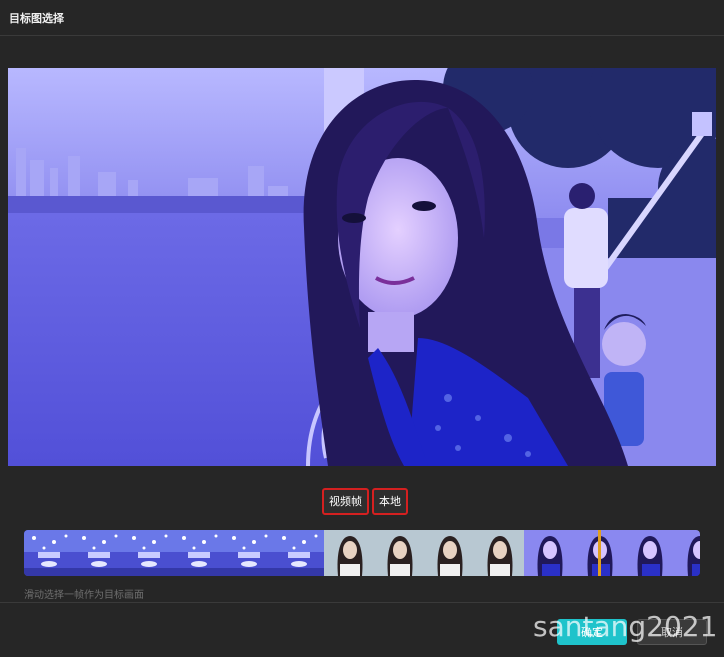 This screenshot has height=657, width=724. What do you see at coordinates (599, 553) in the screenshot?
I see `frame-selection-cursor` at bounding box center [599, 553].